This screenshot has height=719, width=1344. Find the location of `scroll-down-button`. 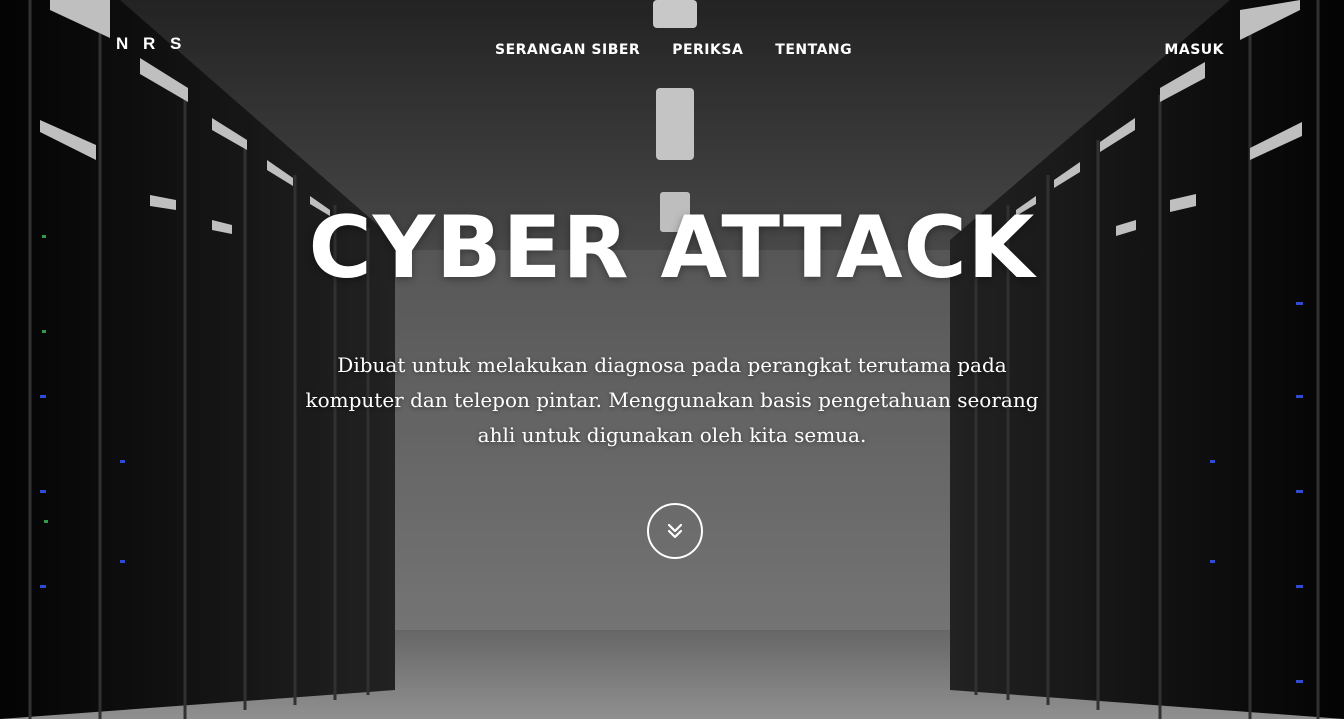

scroll-down-button is located at coordinates (675, 531).